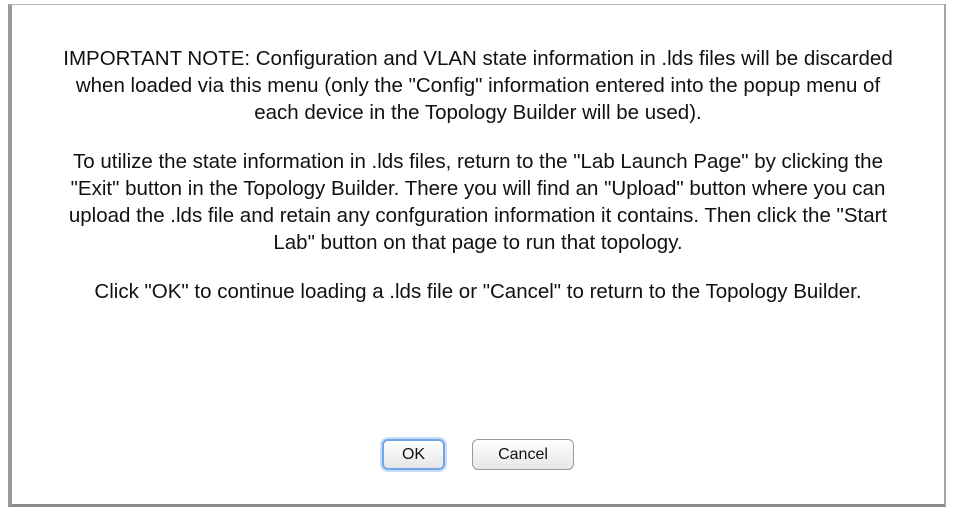 This screenshot has height=515, width=954. Describe the element at coordinates (413, 454) in the screenshot. I see `ok-button: OK` at that location.